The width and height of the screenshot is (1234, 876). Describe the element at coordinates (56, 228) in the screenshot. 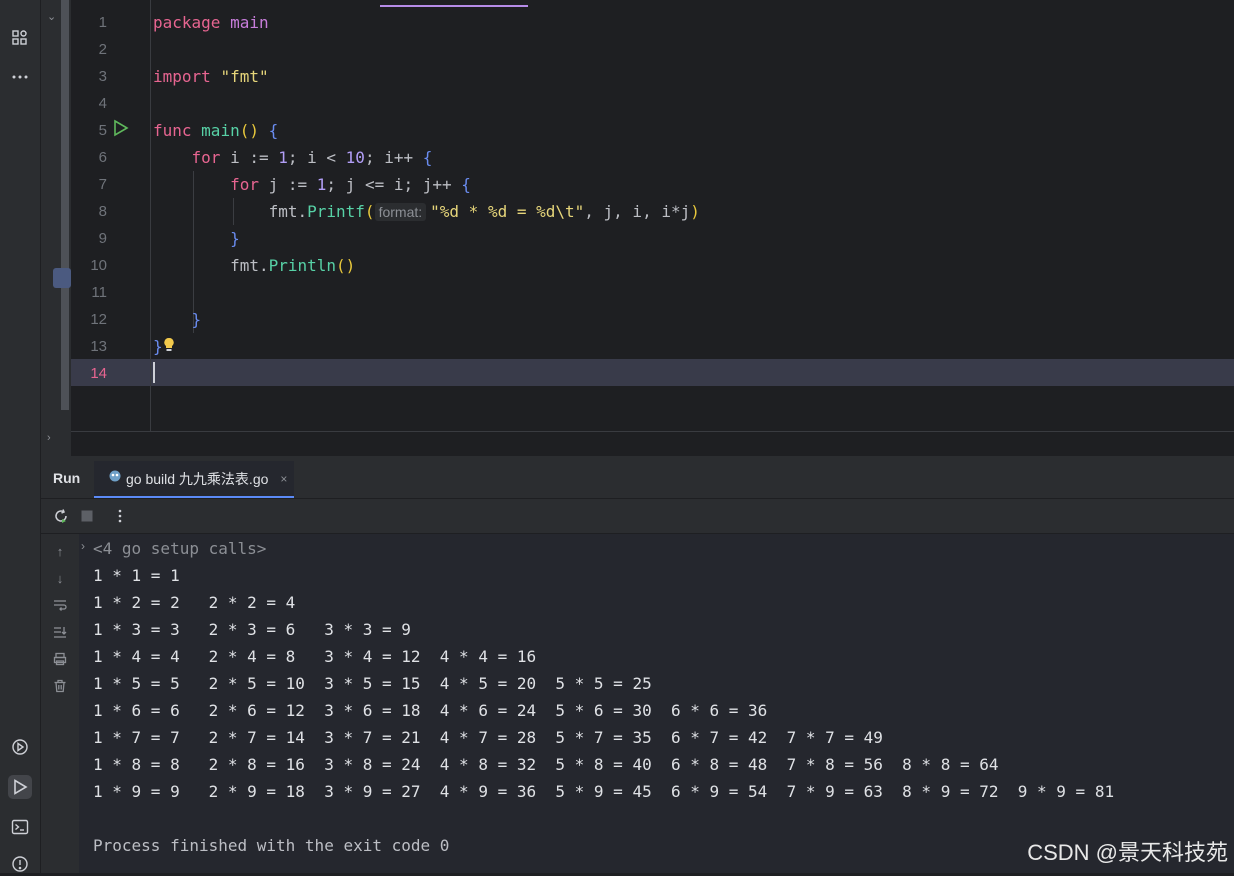

I see `project-panel: ⌄ ›` at that location.